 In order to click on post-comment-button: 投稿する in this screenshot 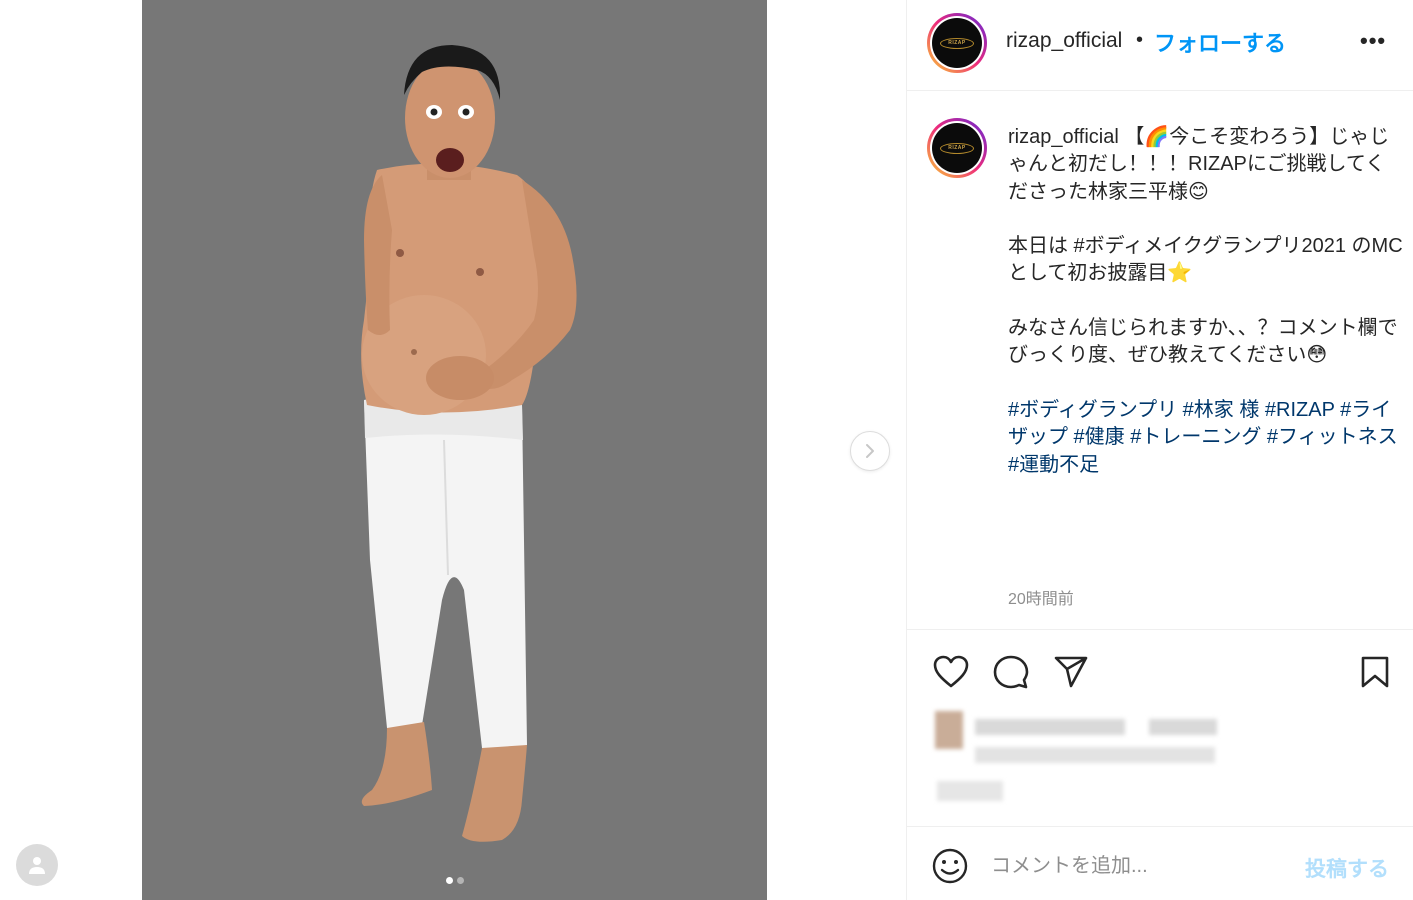, I will do `click(1347, 868)`.